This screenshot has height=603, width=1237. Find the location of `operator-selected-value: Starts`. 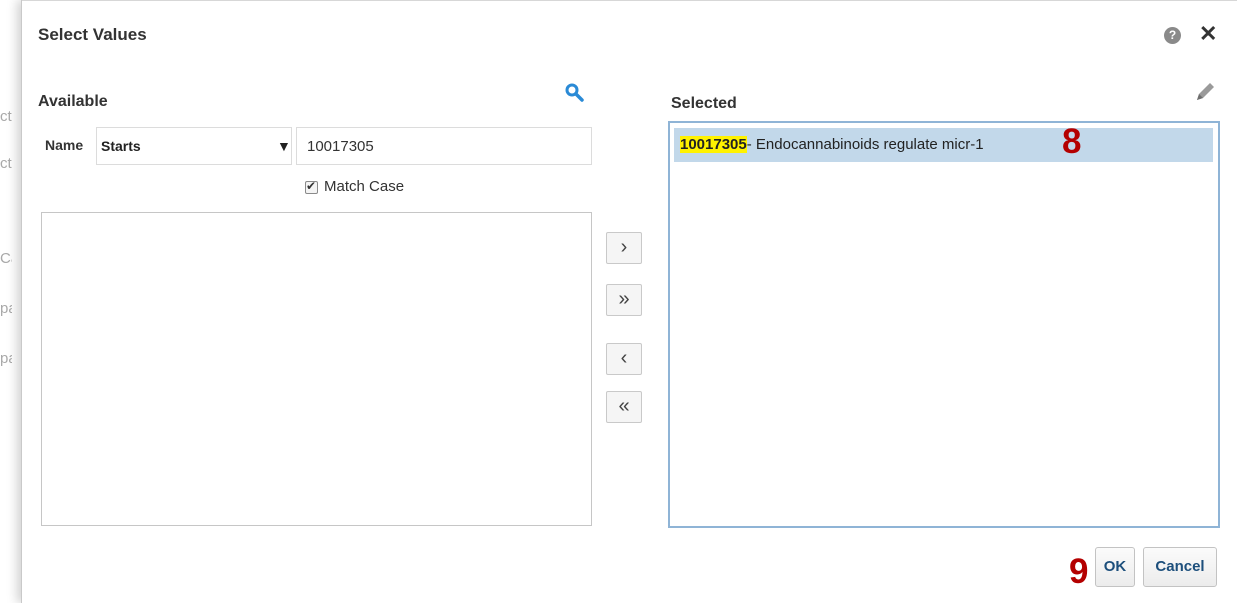

operator-selected-value: Starts is located at coordinates (121, 146).